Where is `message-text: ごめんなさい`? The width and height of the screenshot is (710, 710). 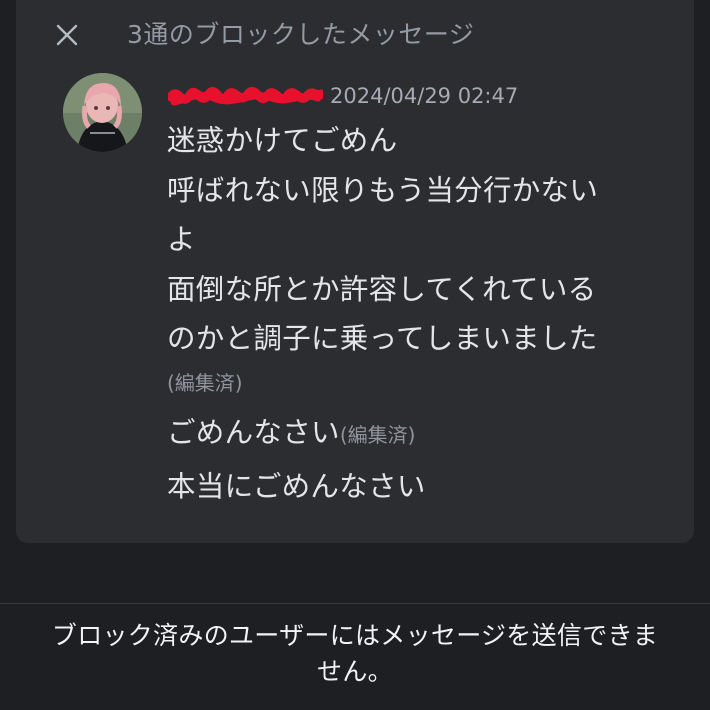 message-text: ごめんなさい is located at coordinates (253, 432).